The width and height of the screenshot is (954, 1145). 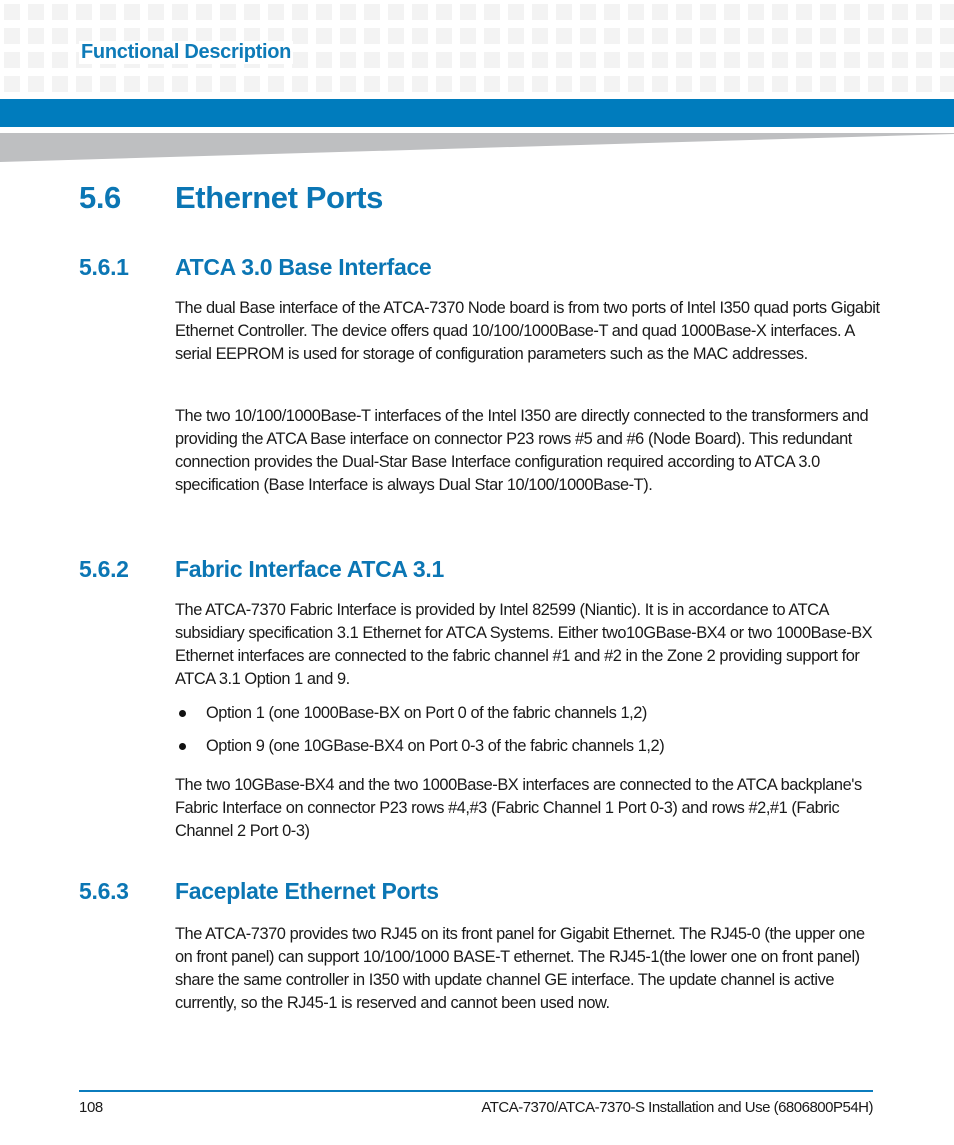 I want to click on section-number: 5.6, so click(x=100, y=197).